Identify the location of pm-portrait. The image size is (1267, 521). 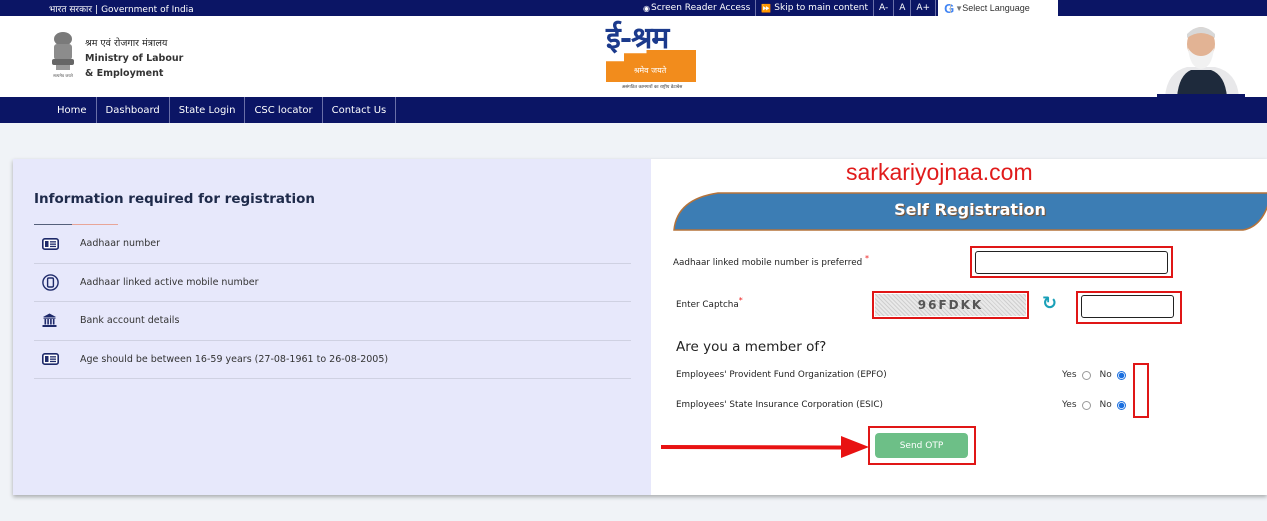
(1201, 58).